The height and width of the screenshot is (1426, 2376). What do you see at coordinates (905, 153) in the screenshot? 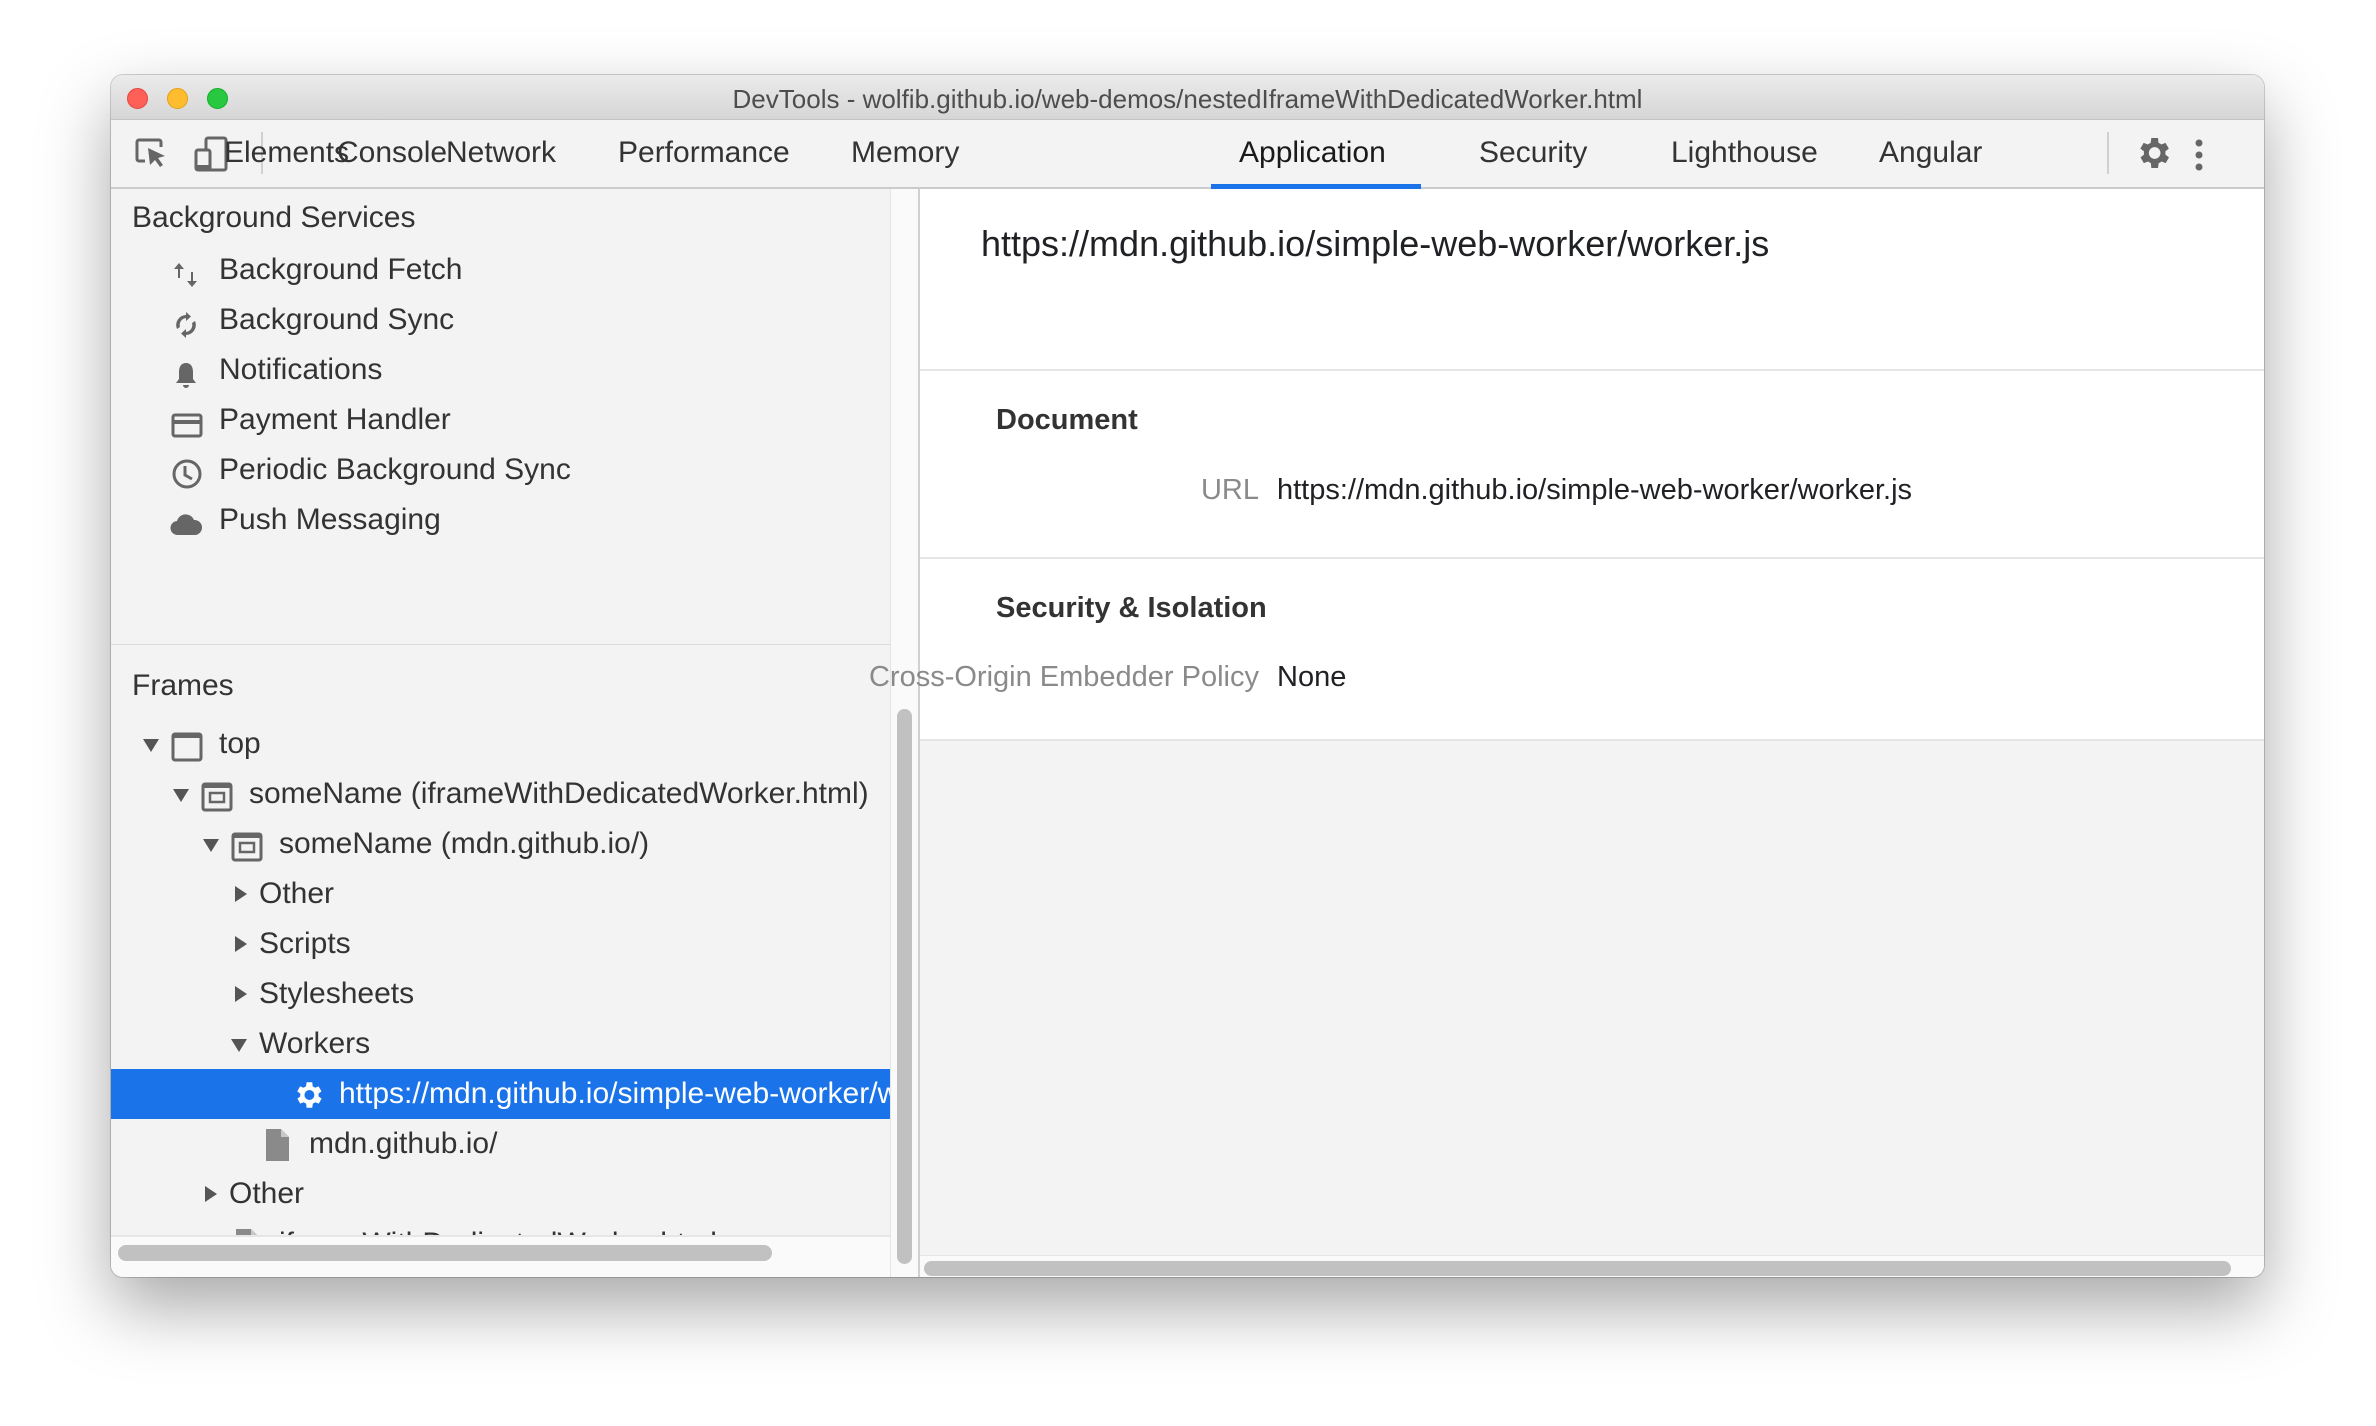
I see `tab-memory: Memory` at bounding box center [905, 153].